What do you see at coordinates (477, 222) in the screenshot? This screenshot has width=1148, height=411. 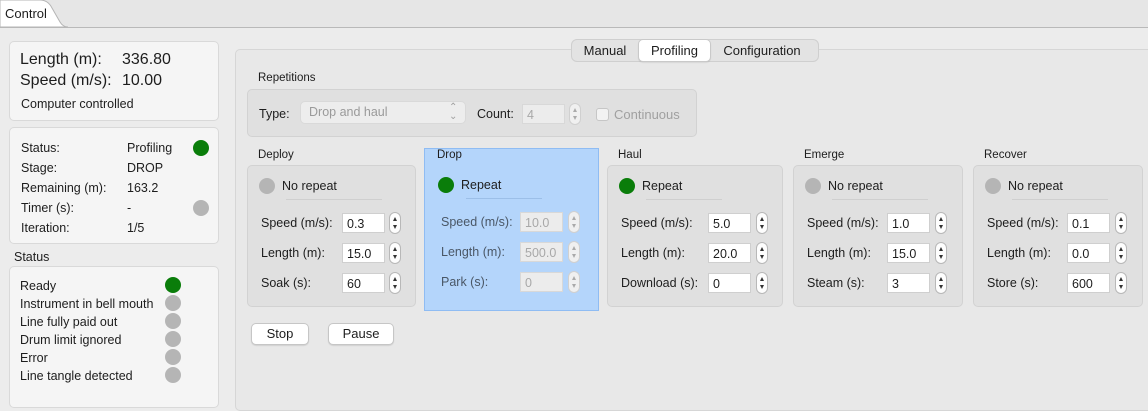 I see `drop-speed-label: Speed (m/s):` at bounding box center [477, 222].